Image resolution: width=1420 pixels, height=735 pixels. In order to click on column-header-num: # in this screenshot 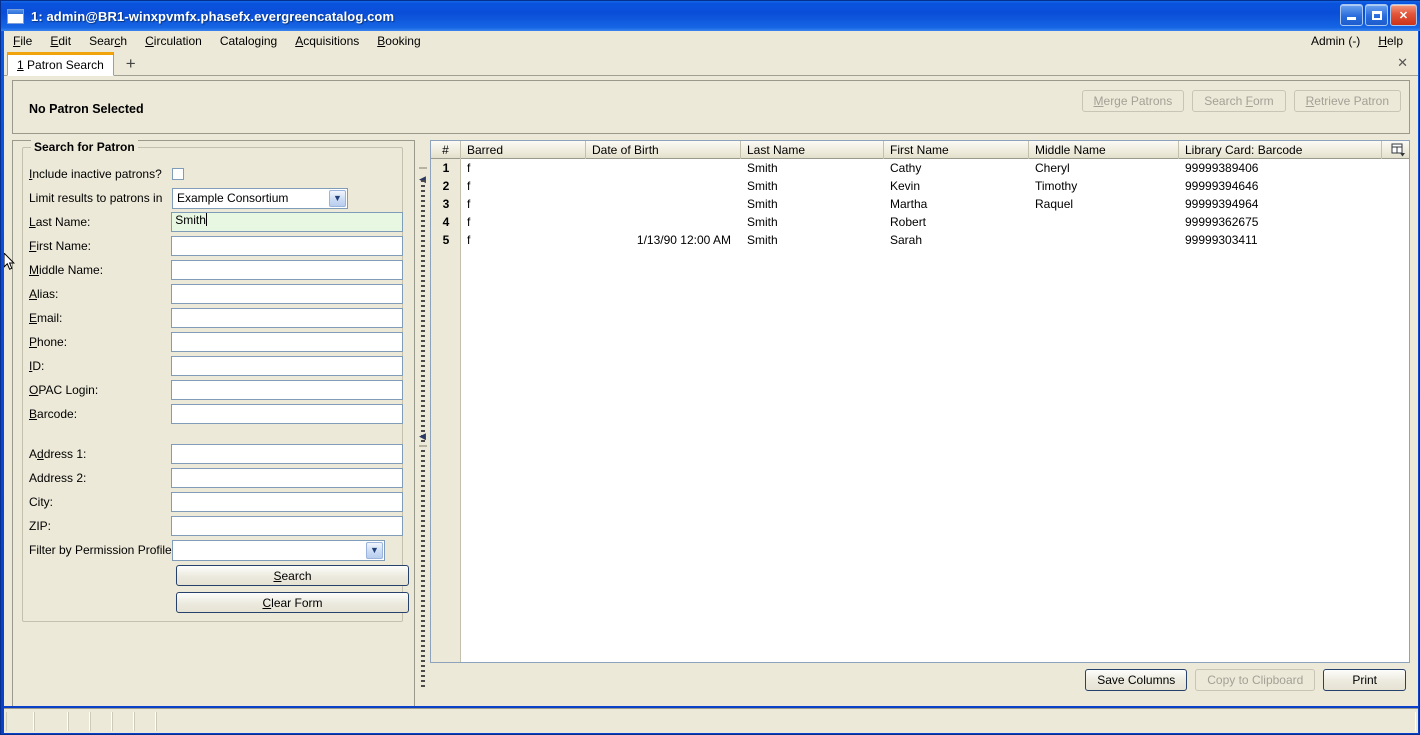, I will do `click(446, 149)`.